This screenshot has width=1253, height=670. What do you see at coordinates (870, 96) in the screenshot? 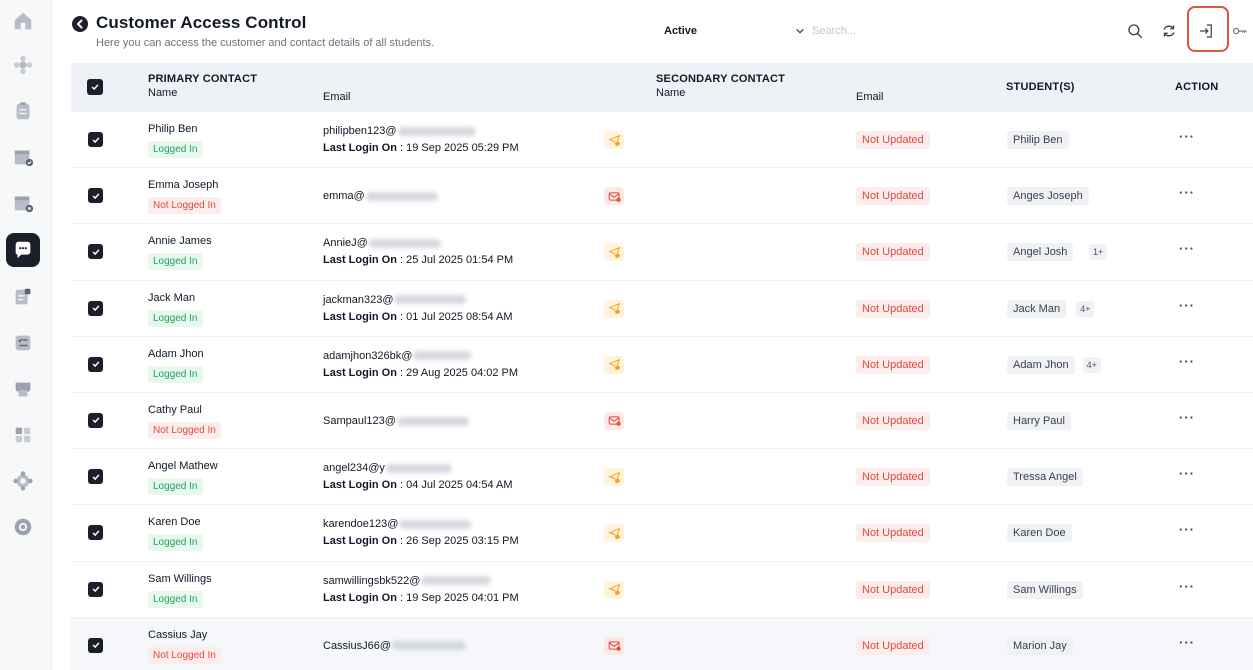
I see `secondary-email-column-header: Email` at bounding box center [870, 96].